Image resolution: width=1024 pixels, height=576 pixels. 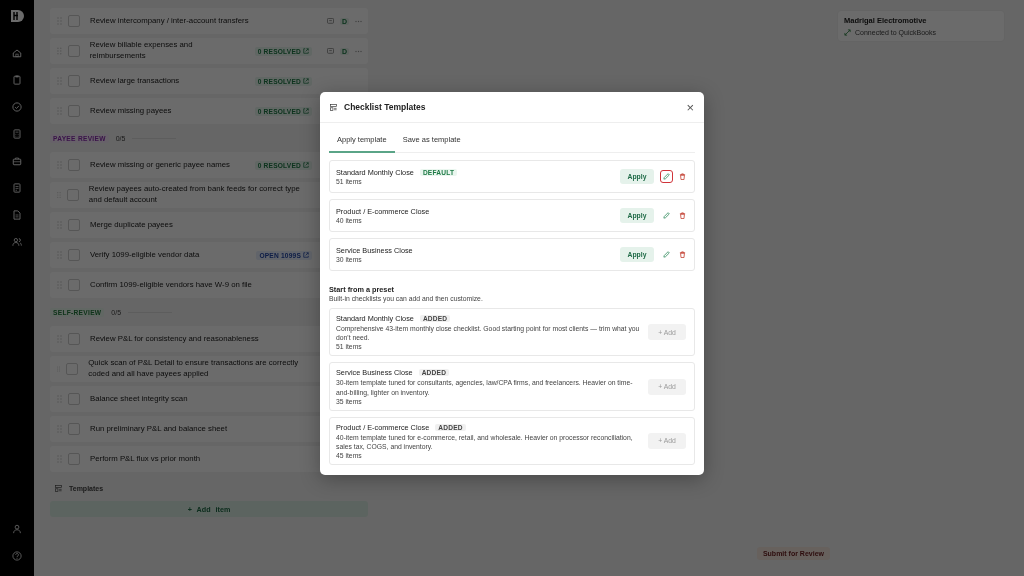 I want to click on home-icon, so click(x=17, y=53).